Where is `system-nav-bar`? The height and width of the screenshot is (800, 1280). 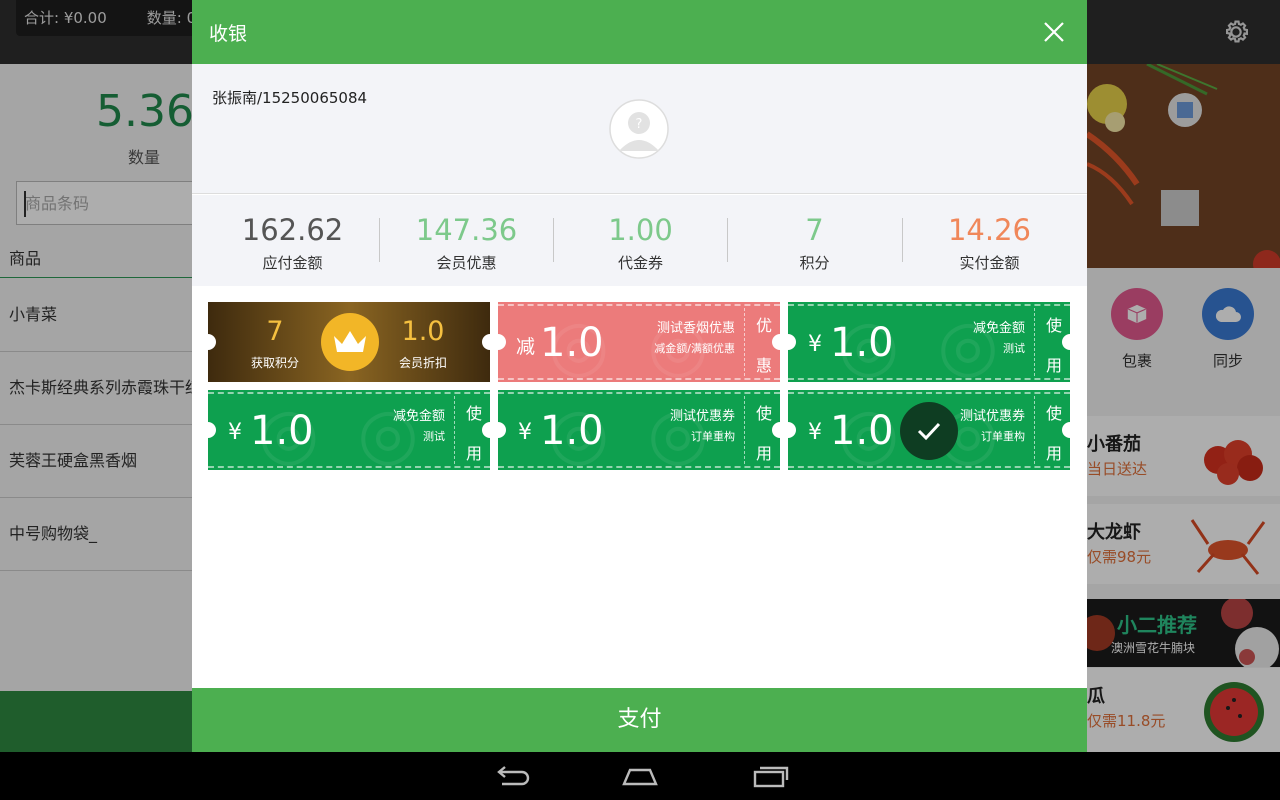 system-nav-bar is located at coordinates (640, 776).